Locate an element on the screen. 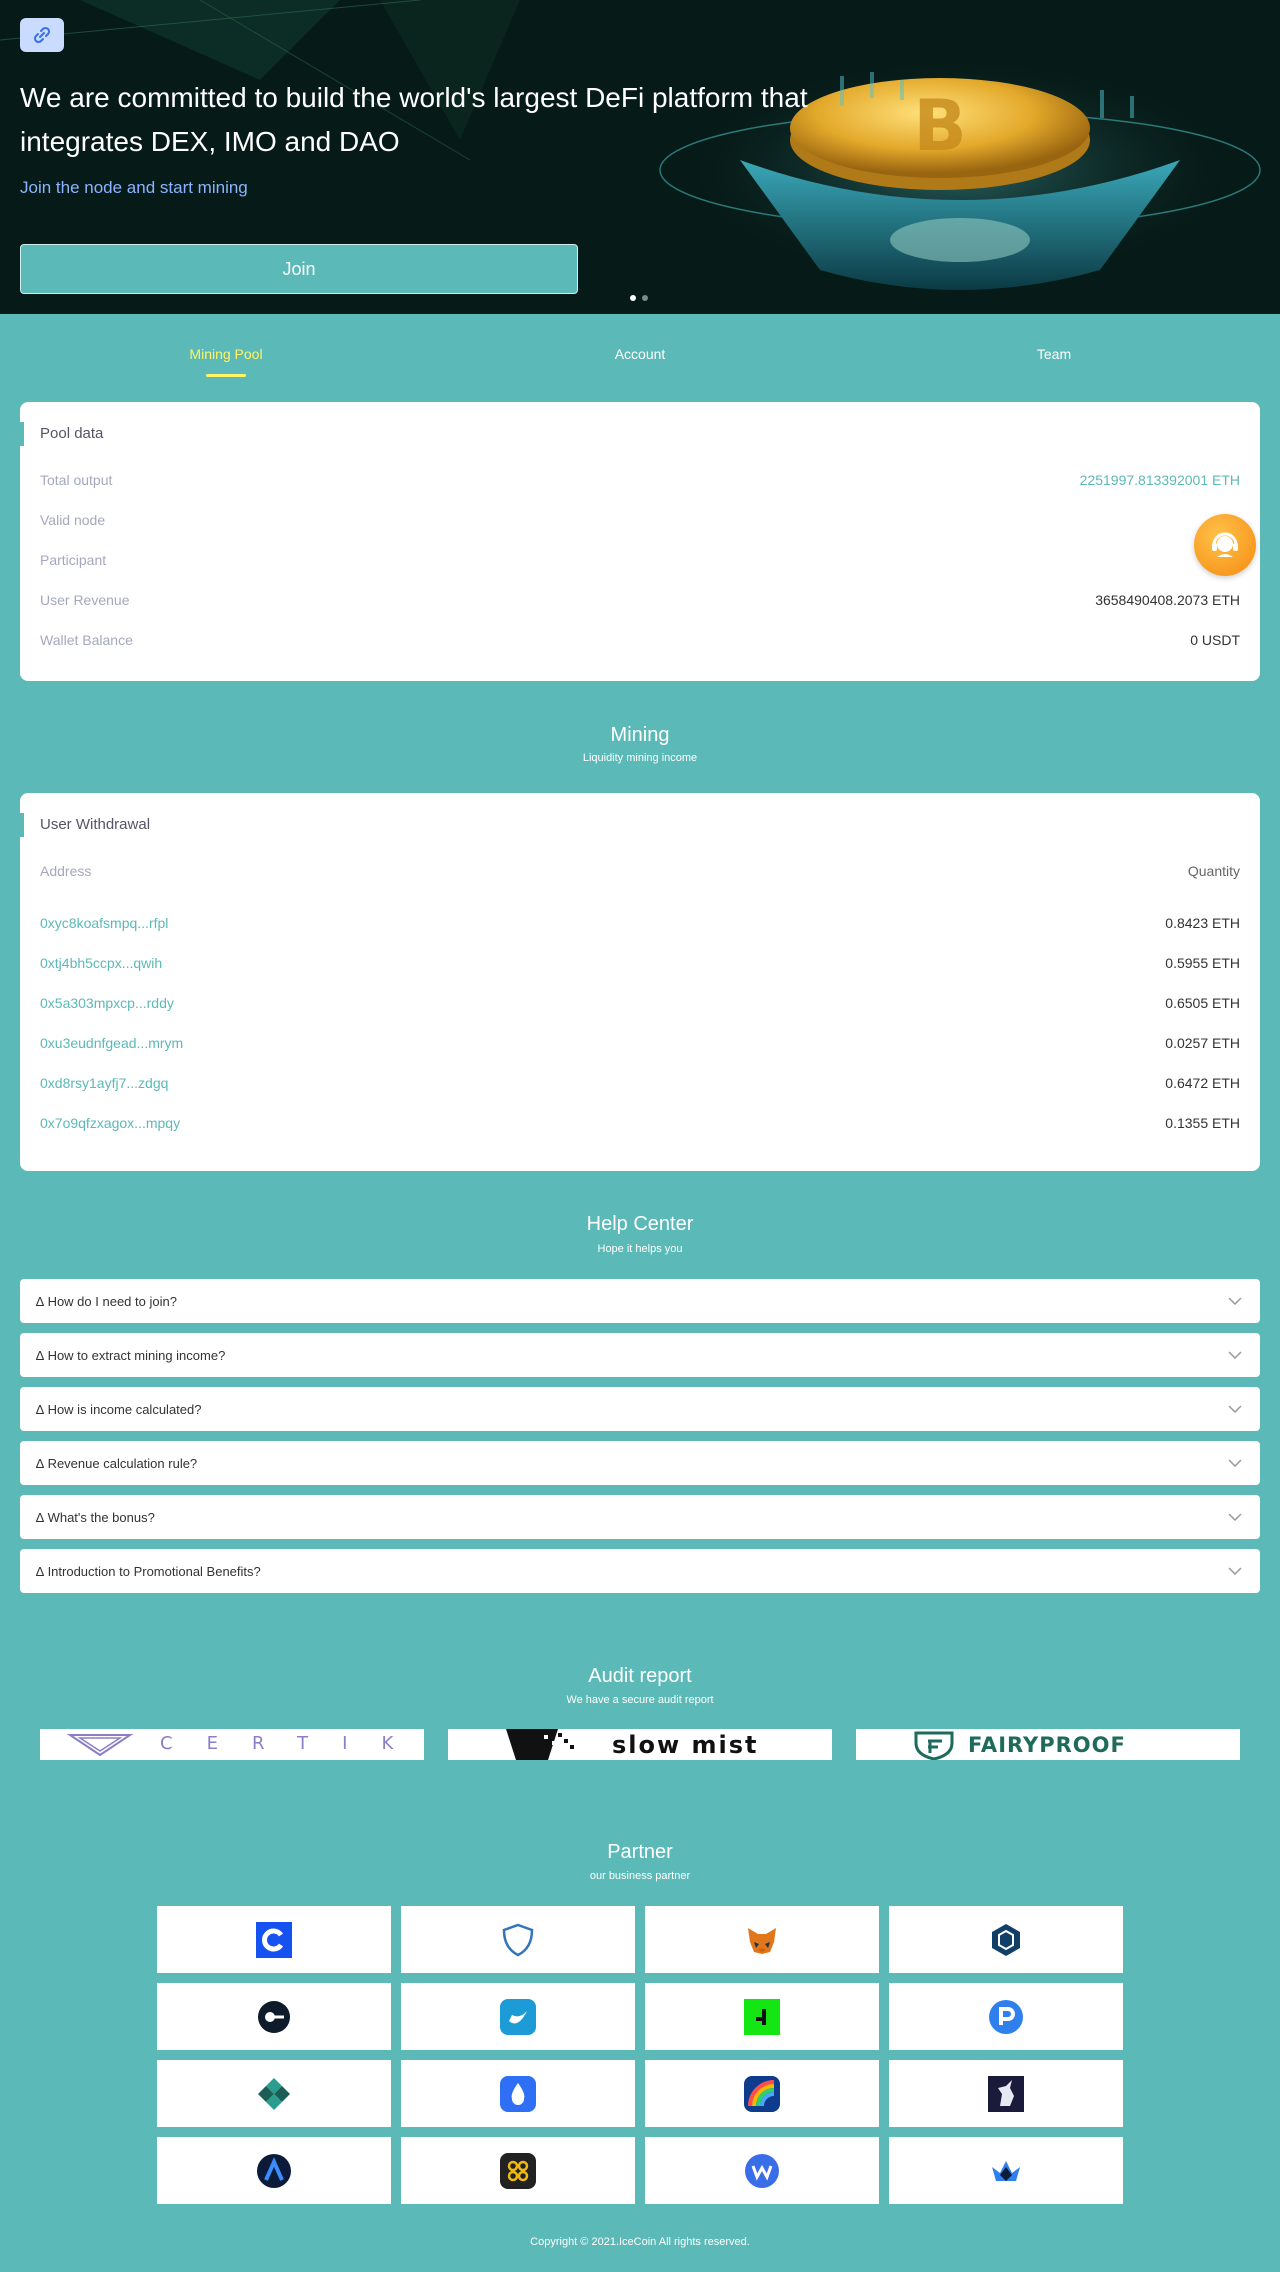 This screenshot has height=2272, width=1280. drop-logo is located at coordinates (518, 2093).